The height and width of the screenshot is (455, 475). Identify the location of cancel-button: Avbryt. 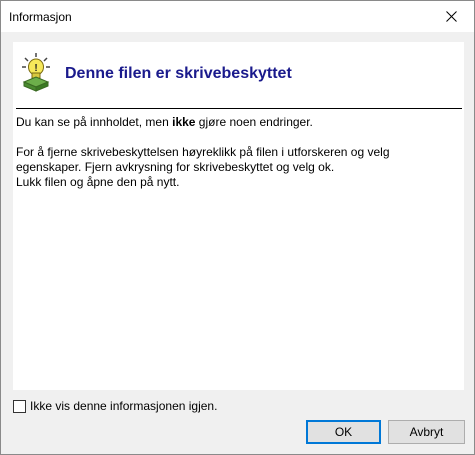
(426, 432).